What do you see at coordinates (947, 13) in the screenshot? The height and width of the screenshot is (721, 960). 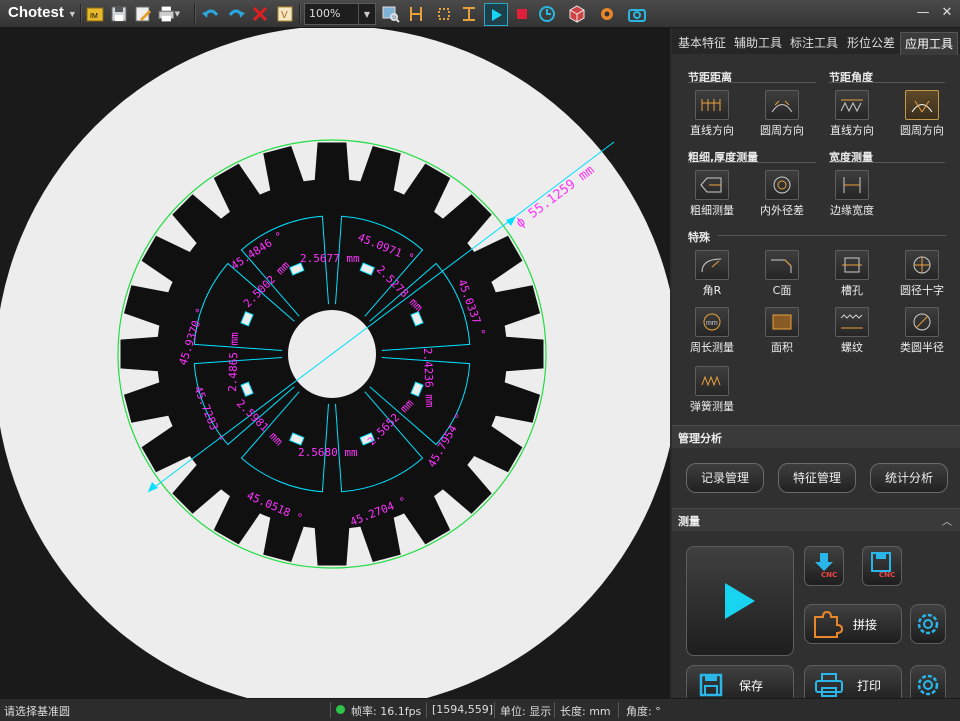 I see `close-button: ✕` at bounding box center [947, 13].